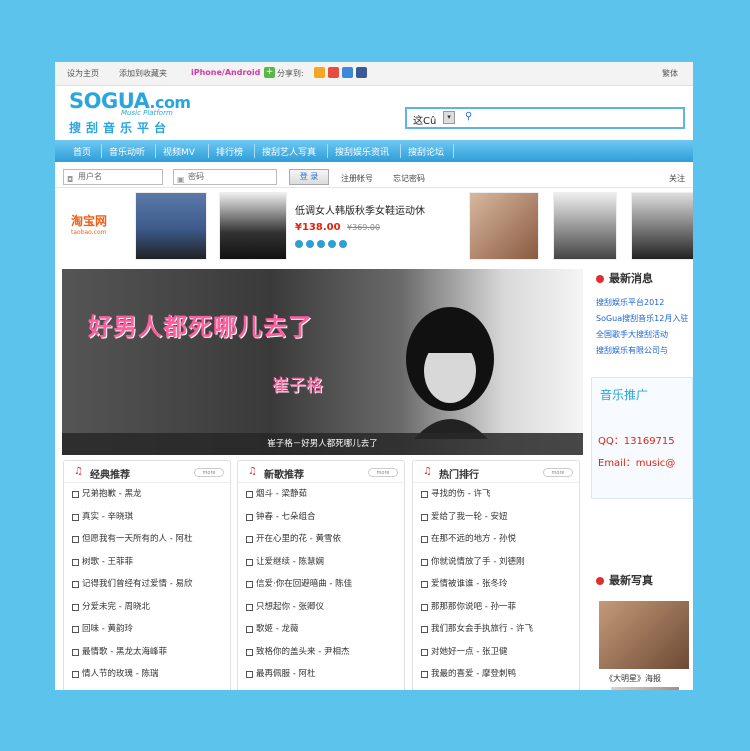 The image size is (750, 751). I want to click on song-item: 爱情被谁谁 - 张冬玲, so click(496, 584).